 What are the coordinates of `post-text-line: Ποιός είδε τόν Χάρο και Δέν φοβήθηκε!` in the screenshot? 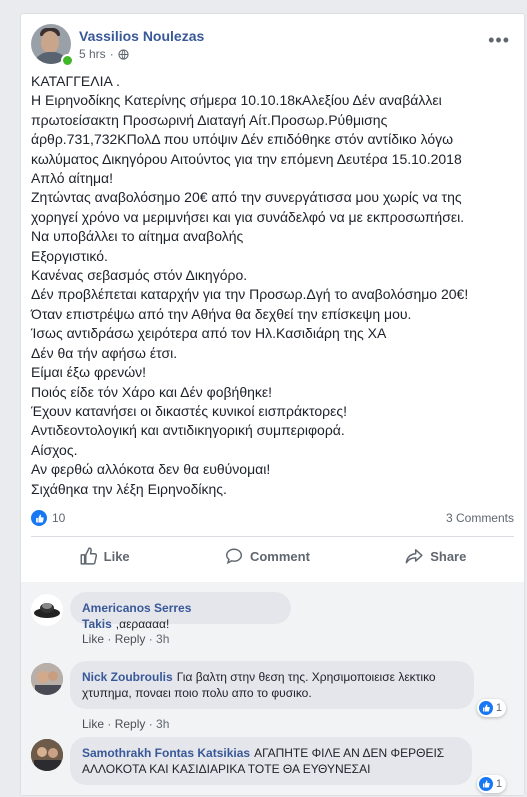 It's located at (152, 391).